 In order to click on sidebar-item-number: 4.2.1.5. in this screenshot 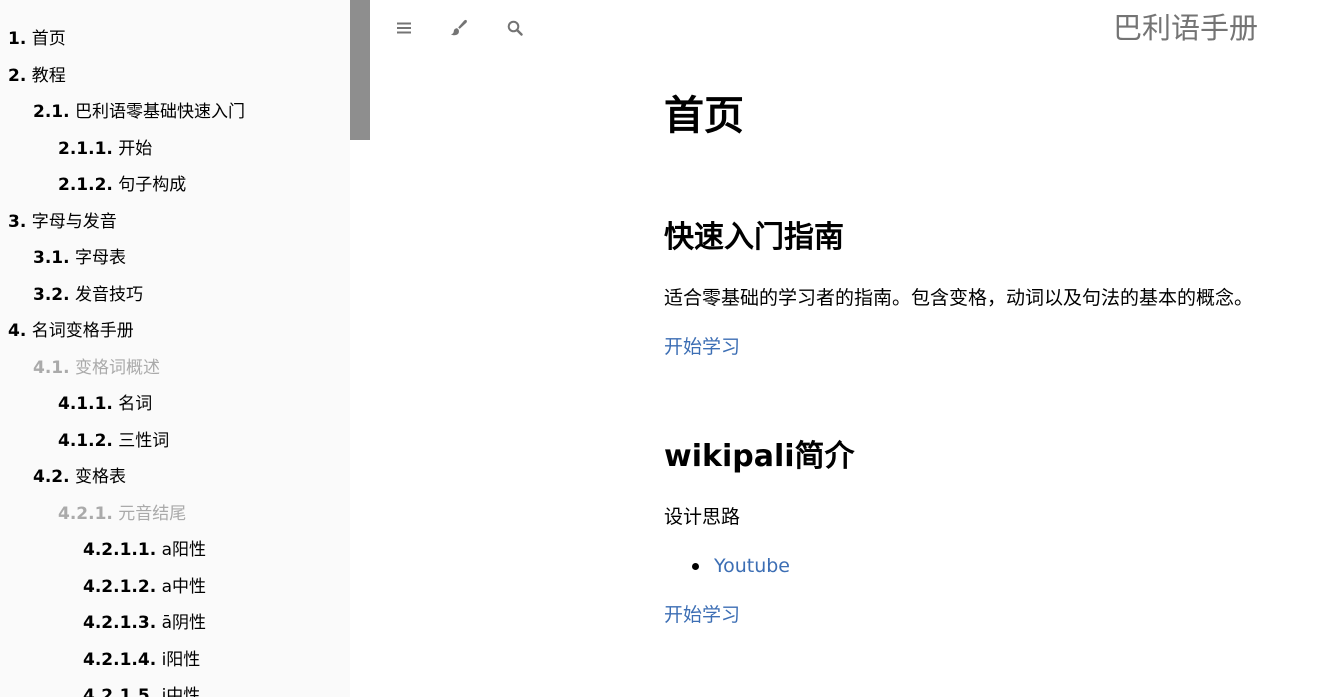, I will do `click(120, 691)`.